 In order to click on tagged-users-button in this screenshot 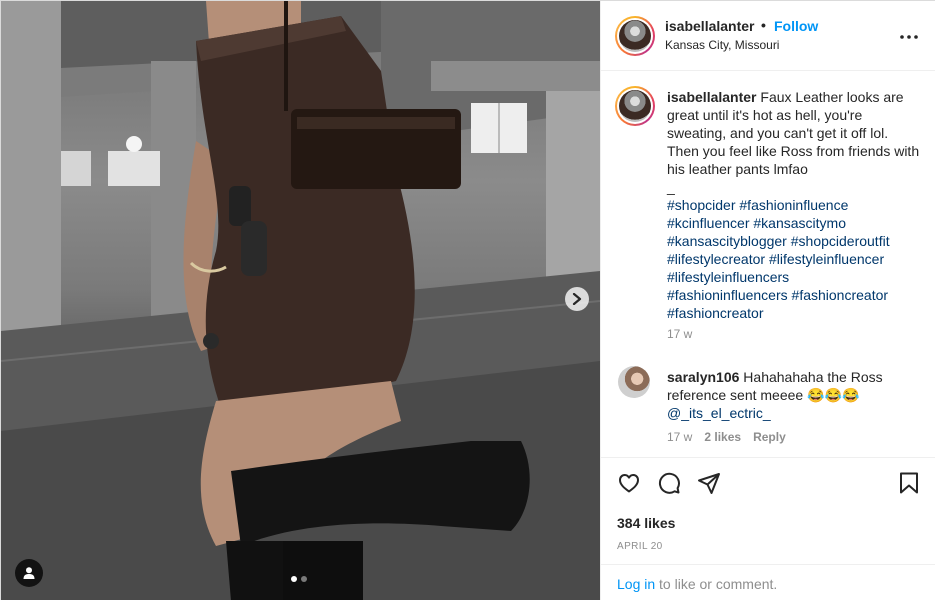, I will do `click(29, 573)`.